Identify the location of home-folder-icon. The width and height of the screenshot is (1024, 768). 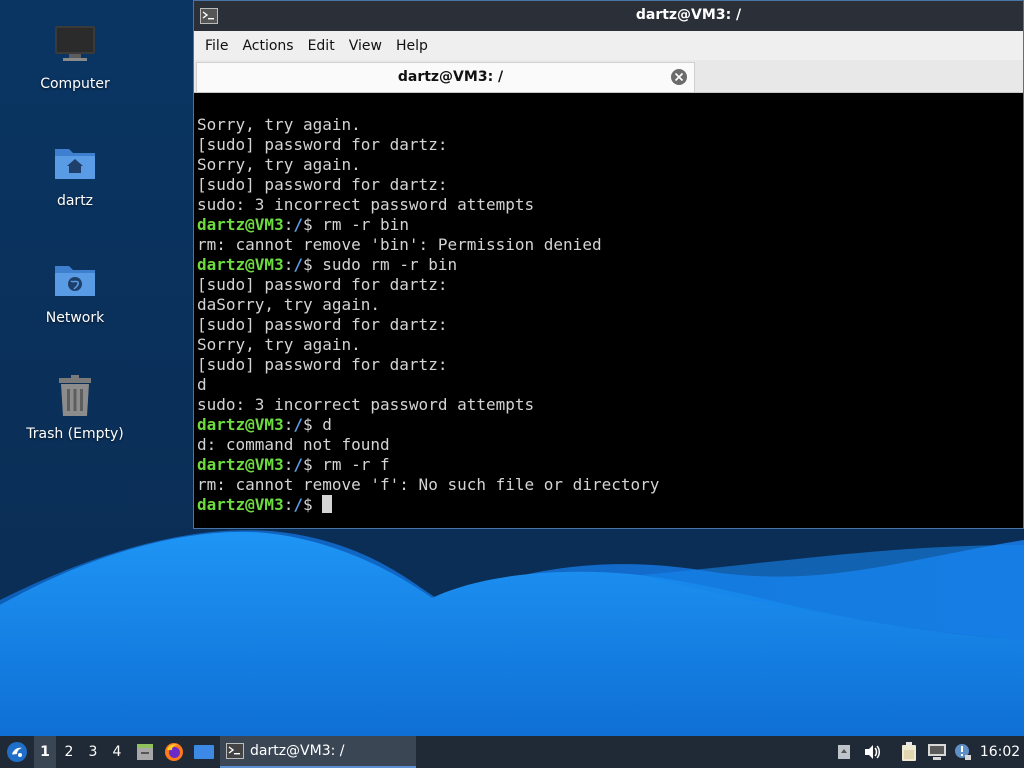
(75, 164).